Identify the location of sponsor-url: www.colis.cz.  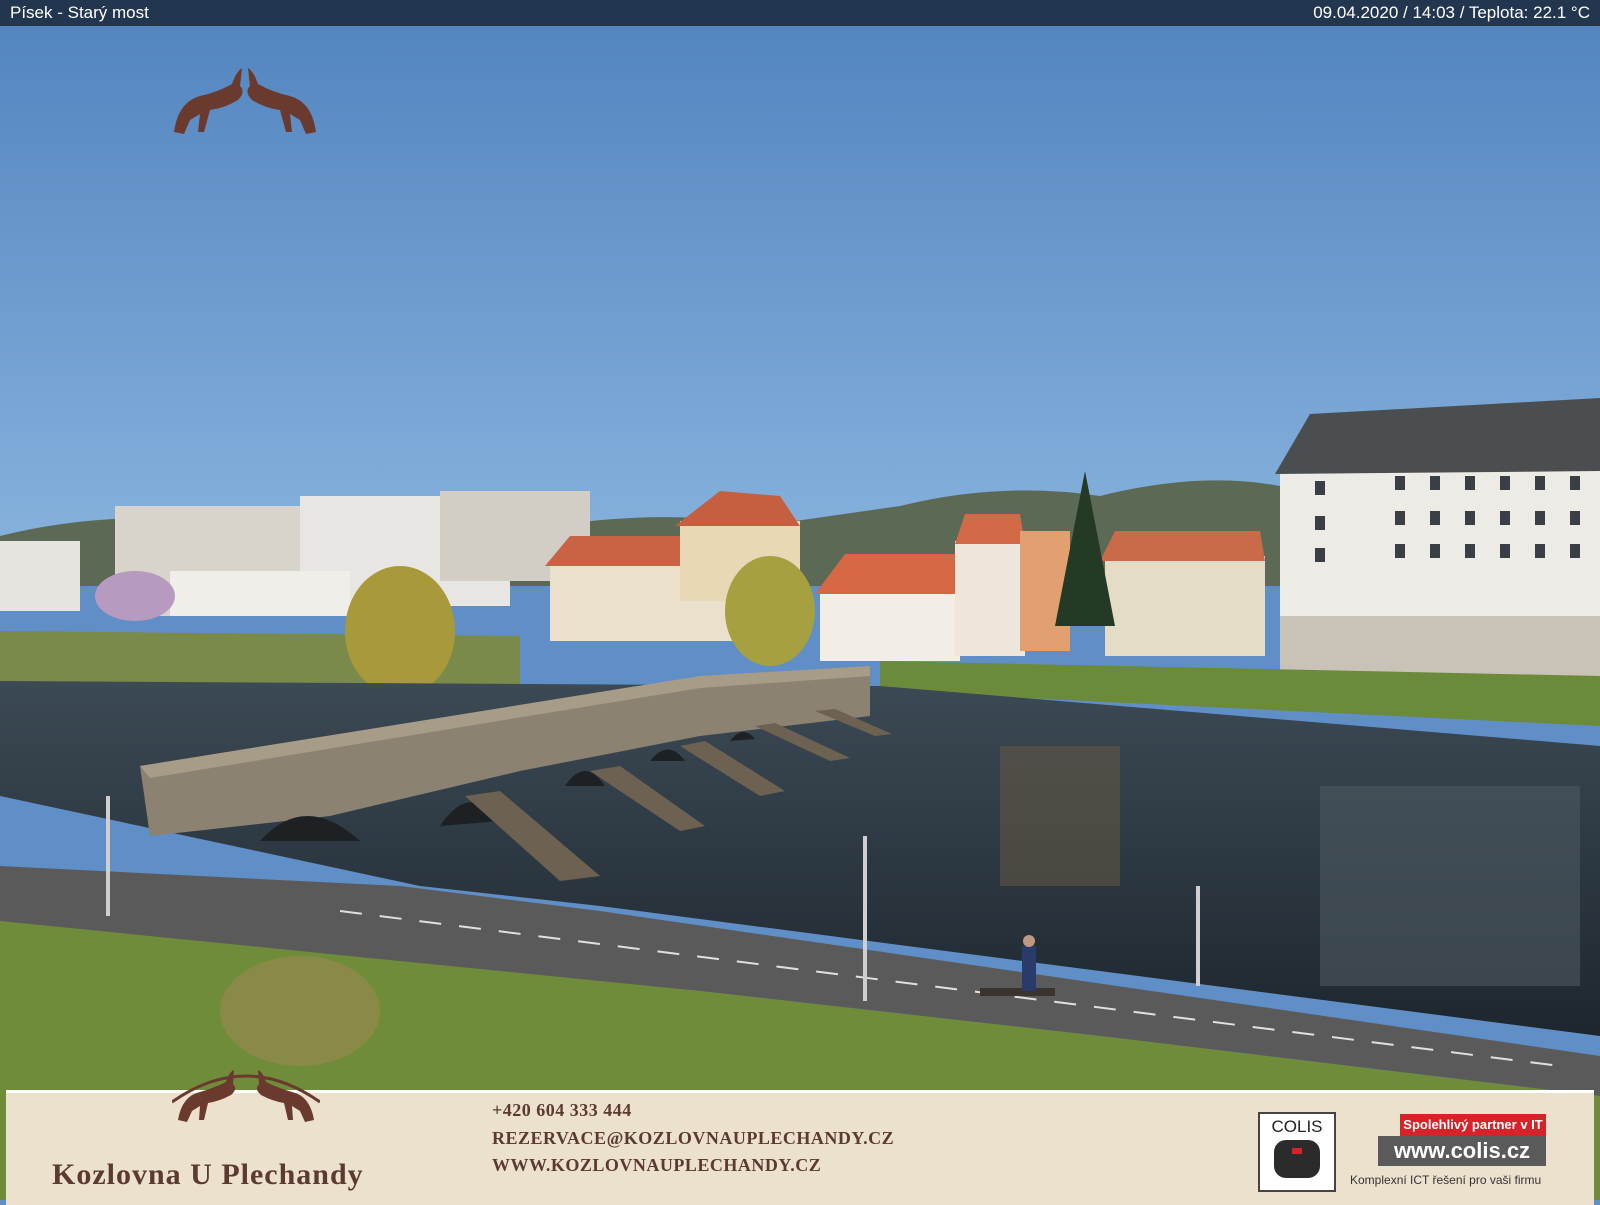
(1462, 1151).